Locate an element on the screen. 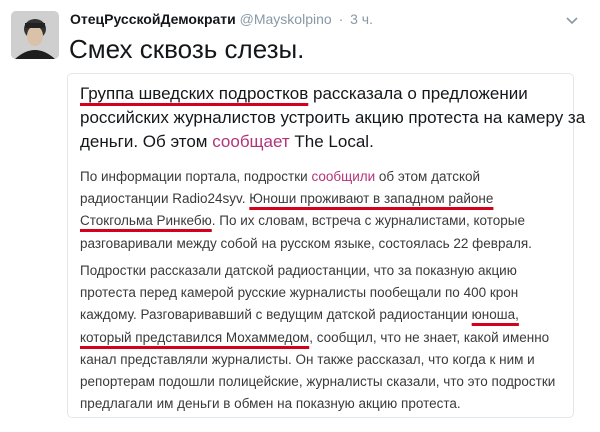 This screenshot has width=600, height=432. source-link: сообщили is located at coordinates (343, 176).